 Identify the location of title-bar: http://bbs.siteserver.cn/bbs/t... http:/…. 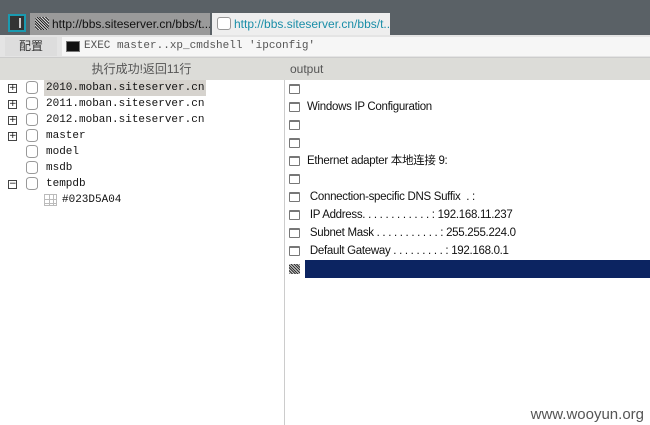
(325, 17).